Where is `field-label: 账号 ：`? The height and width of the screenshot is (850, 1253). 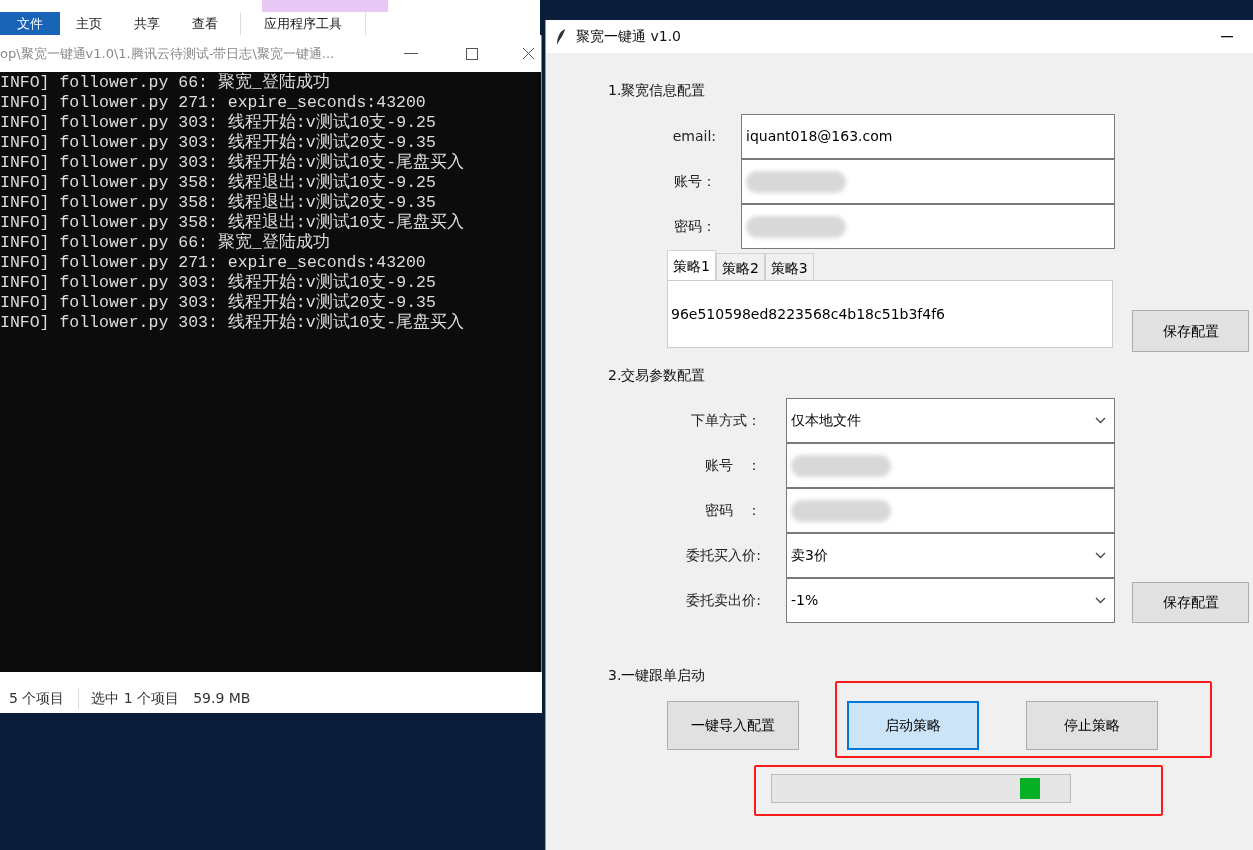
field-label: 账号 ： is located at coordinates (733, 465).